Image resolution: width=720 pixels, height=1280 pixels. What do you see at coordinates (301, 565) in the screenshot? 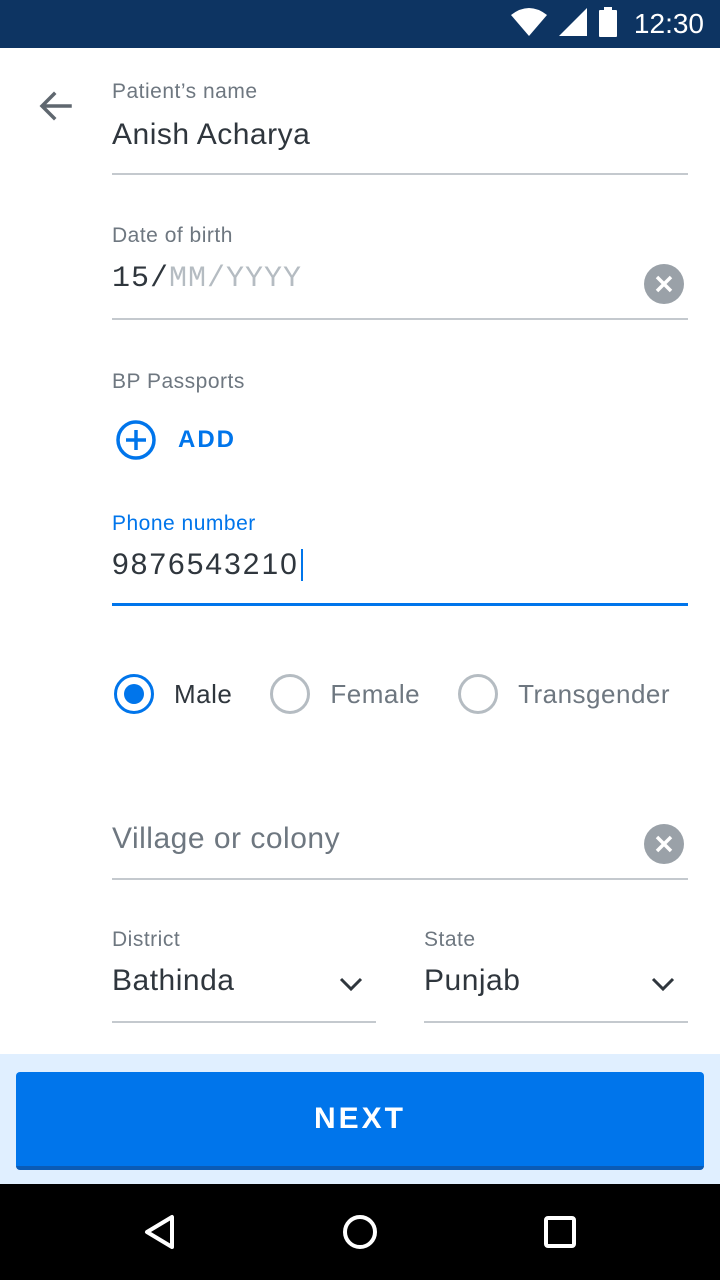
I see `text-cursor` at bounding box center [301, 565].